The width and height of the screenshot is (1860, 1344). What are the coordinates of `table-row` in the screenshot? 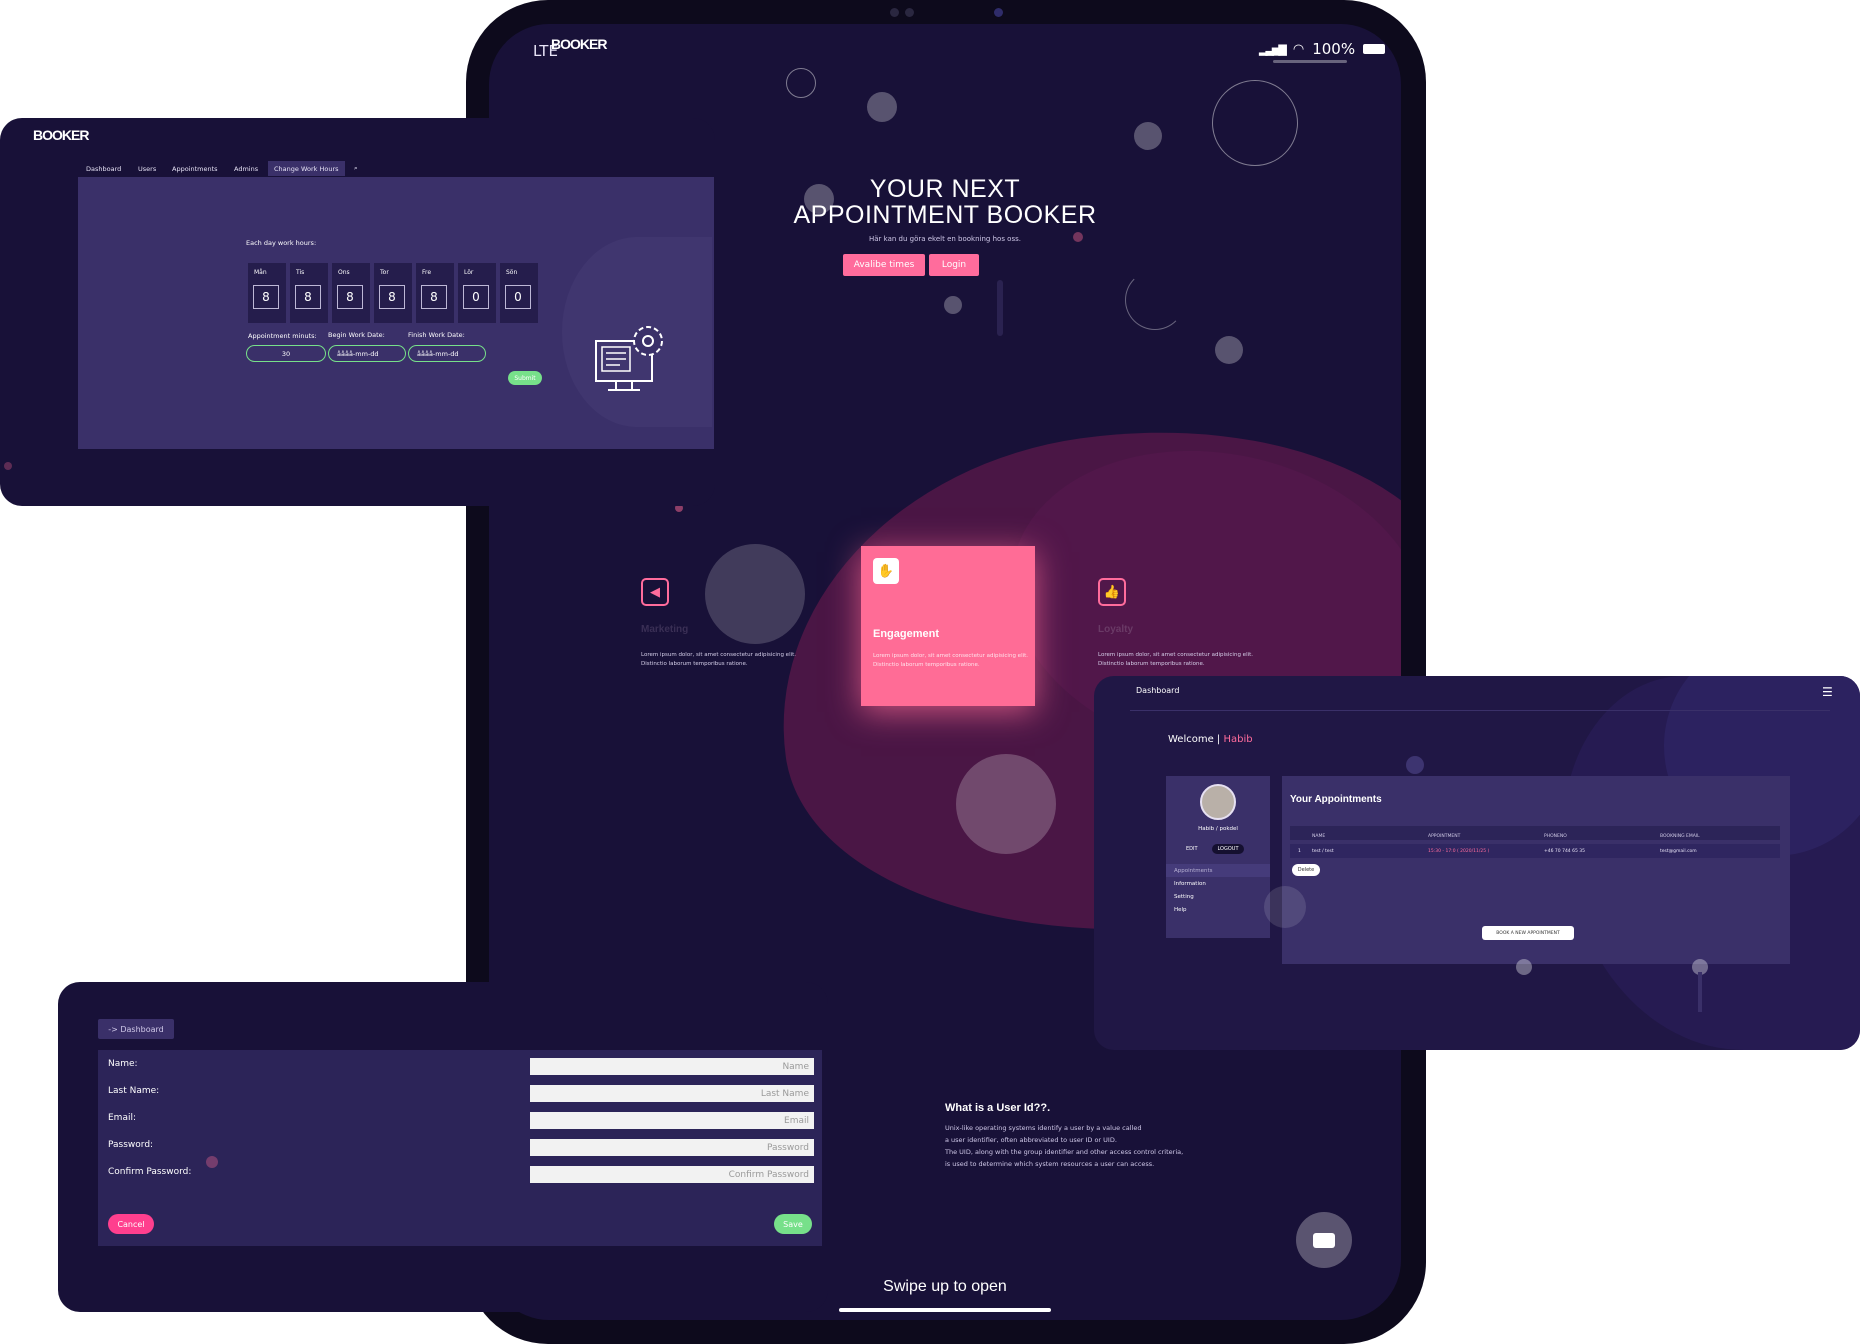 It's located at (1535, 851).